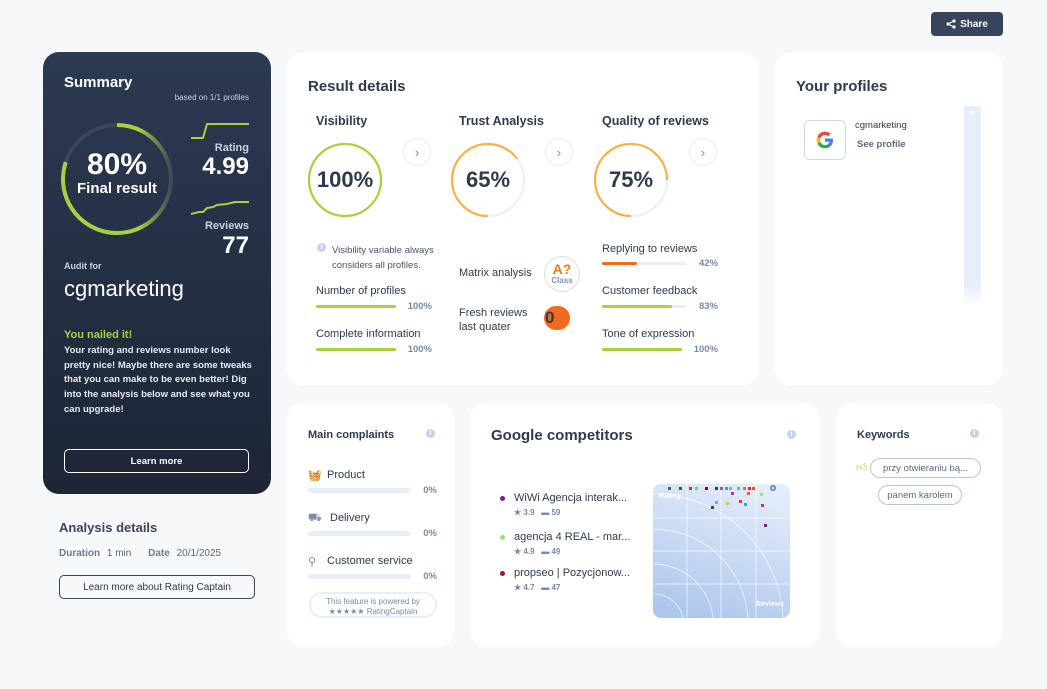  I want to click on trust-details-button: ›, so click(559, 152).